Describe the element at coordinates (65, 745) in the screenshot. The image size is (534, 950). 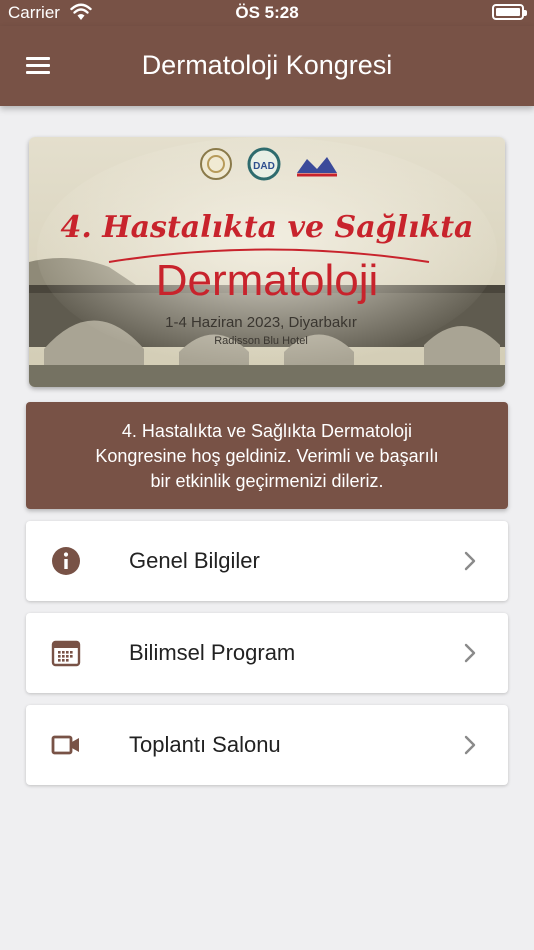
I see `video-camera-icon` at that location.